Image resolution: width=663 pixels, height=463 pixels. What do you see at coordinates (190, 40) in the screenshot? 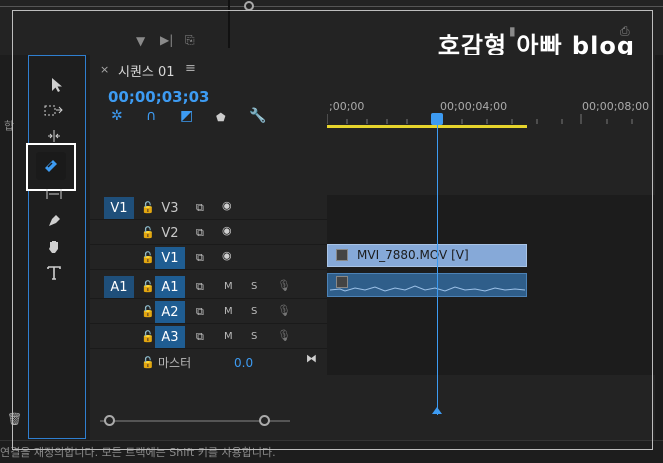
I see `export-frame-icon: ⎘` at bounding box center [190, 40].